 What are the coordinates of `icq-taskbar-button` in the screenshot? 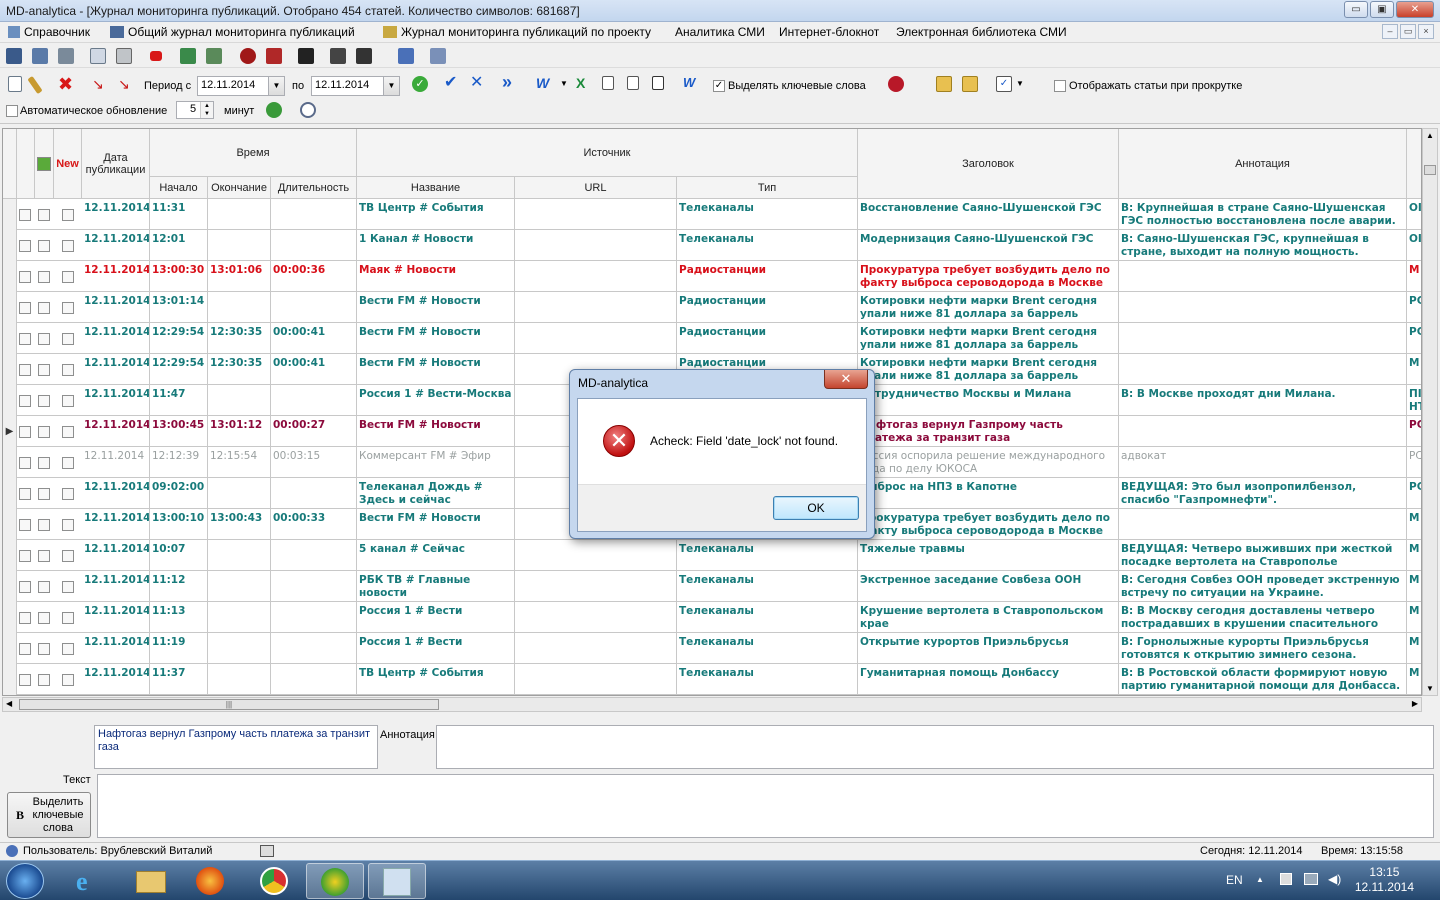 It's located at (335, 881).